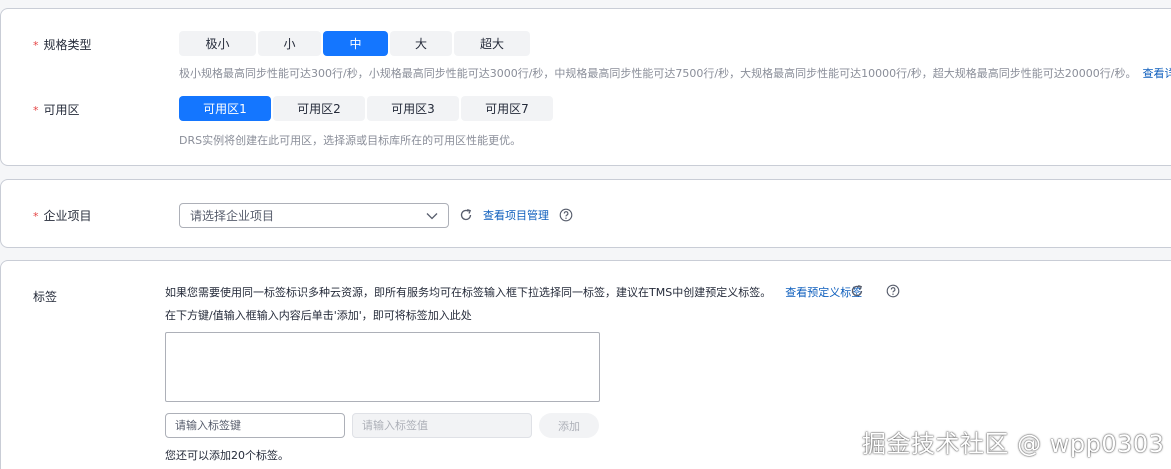 This screenshot has height=469, width=1171. I want to click on tag-list-box, so click(382, 367).